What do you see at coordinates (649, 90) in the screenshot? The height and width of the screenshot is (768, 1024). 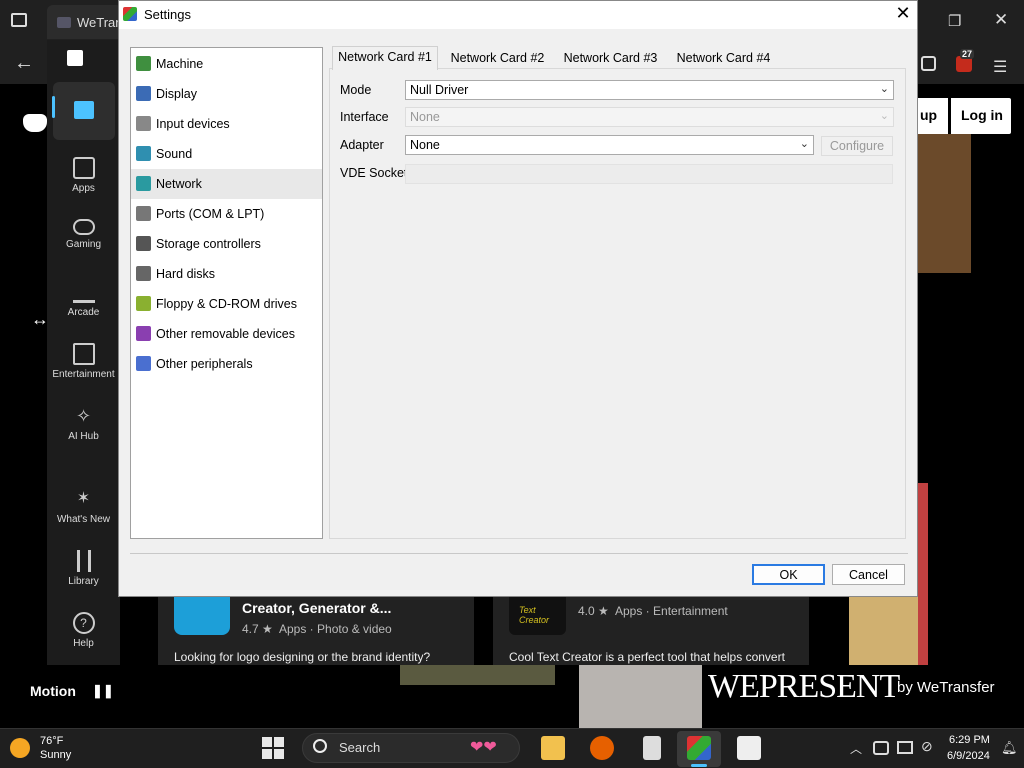 I see `mode-select: Null Driver ⌄` at bounding box center [649, 90].